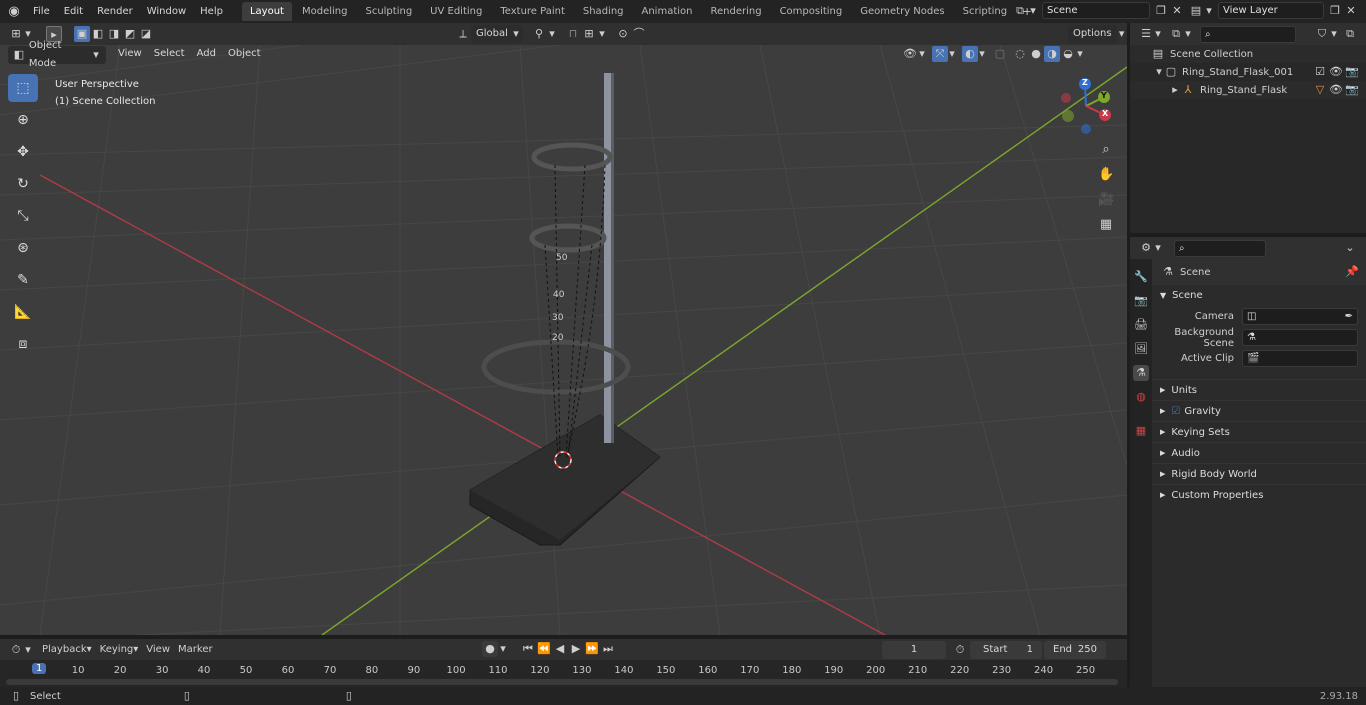 Image resolution: width=1366 pixels, height=705 pixels. Describe the element at coordinates (1087, 105) in the screenshot. I see `navigation-gizmo: Z Y X` at that location.